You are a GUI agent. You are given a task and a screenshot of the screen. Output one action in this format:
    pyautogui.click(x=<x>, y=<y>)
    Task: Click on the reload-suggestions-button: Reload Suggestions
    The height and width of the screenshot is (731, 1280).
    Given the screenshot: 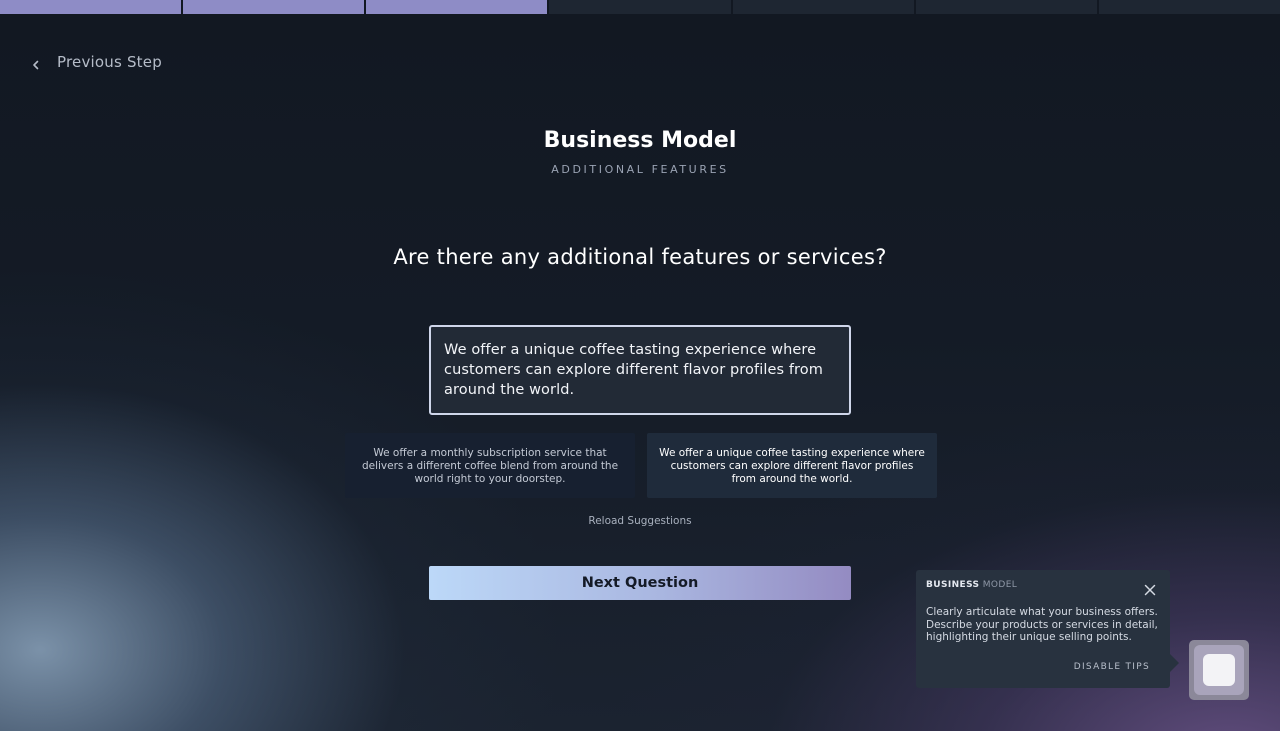 What is the action you would take?
    pyautogui.click(x=640, y=521)
    